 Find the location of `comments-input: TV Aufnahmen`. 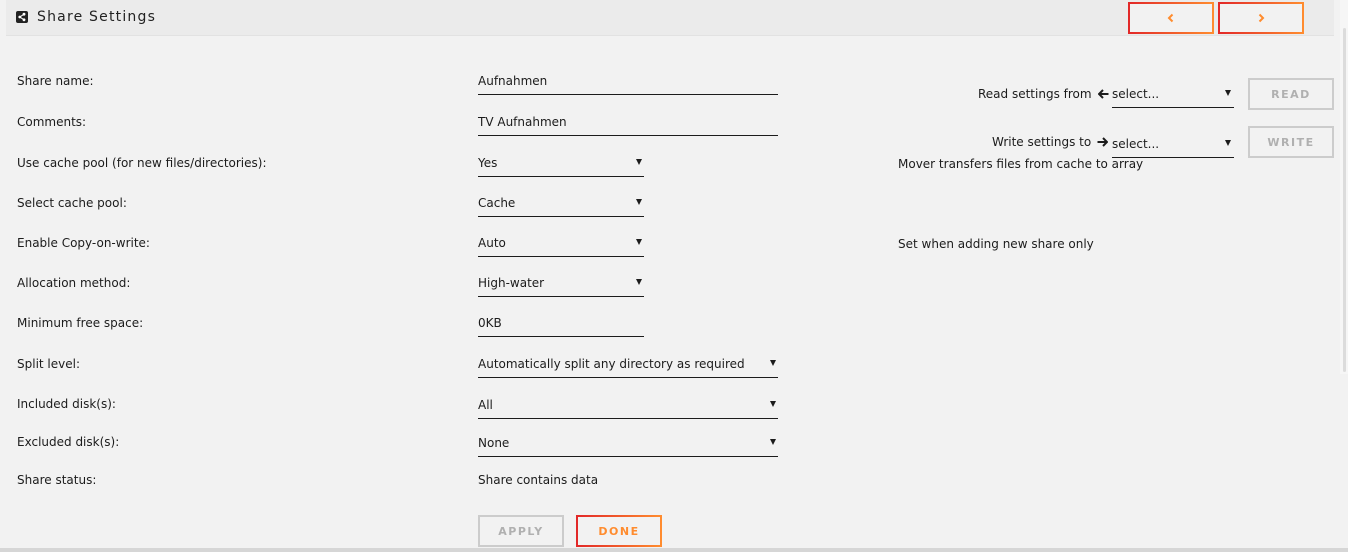

comments-input: TV Aufnahmen is located at coordinates (628, 125).